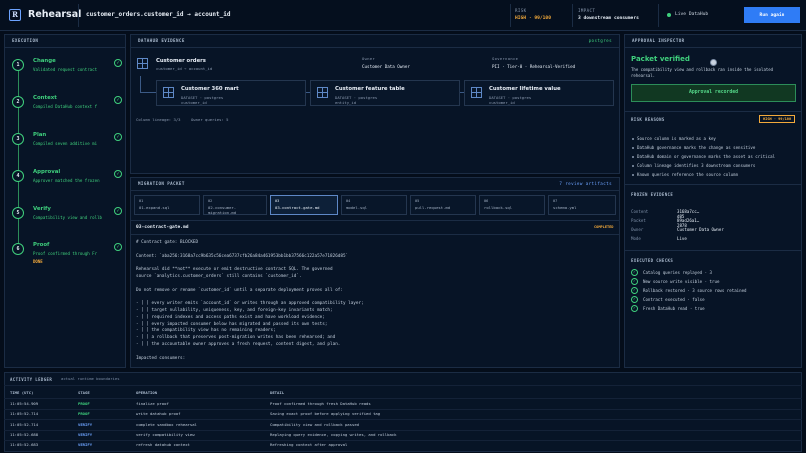  What do you see at coordinates (525, 89) in the screenshot?
I see `node-title: Customer lifetime value` at bounding box center [525, 89].